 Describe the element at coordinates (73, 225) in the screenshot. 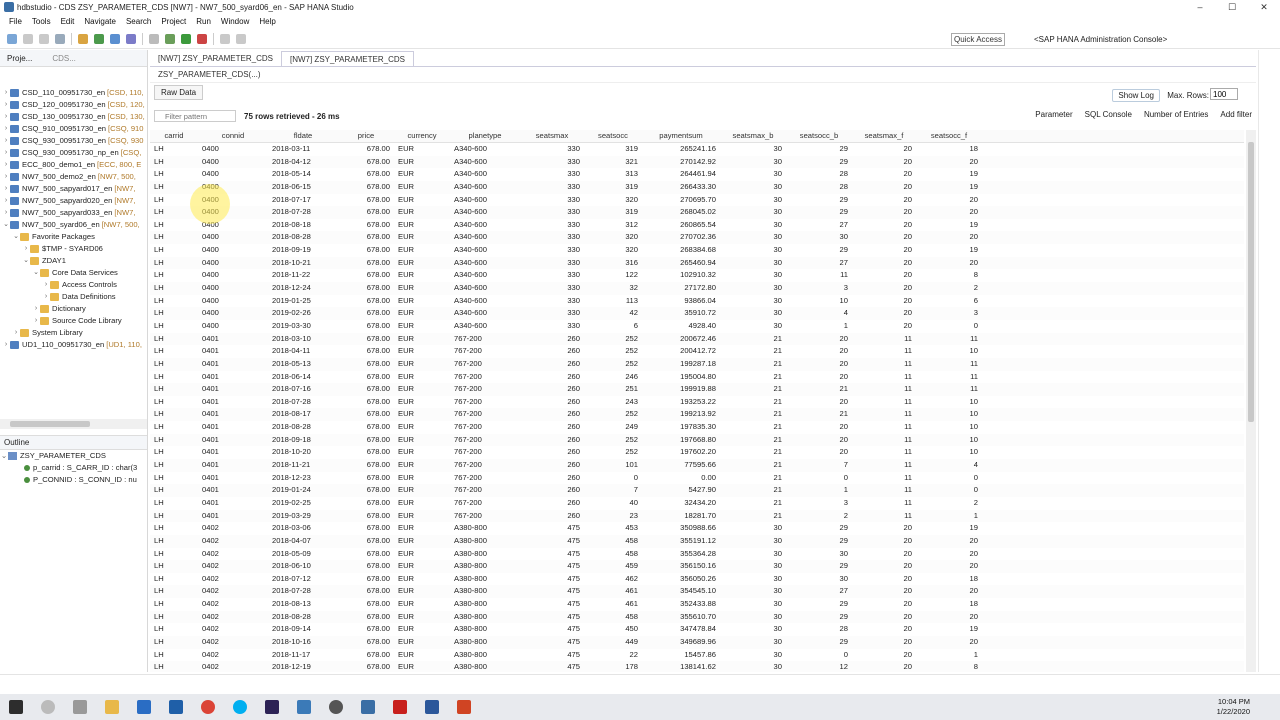

I see `tree-node: ⌄ NW7_500_syard06_en [NW7, 500,` at that location.